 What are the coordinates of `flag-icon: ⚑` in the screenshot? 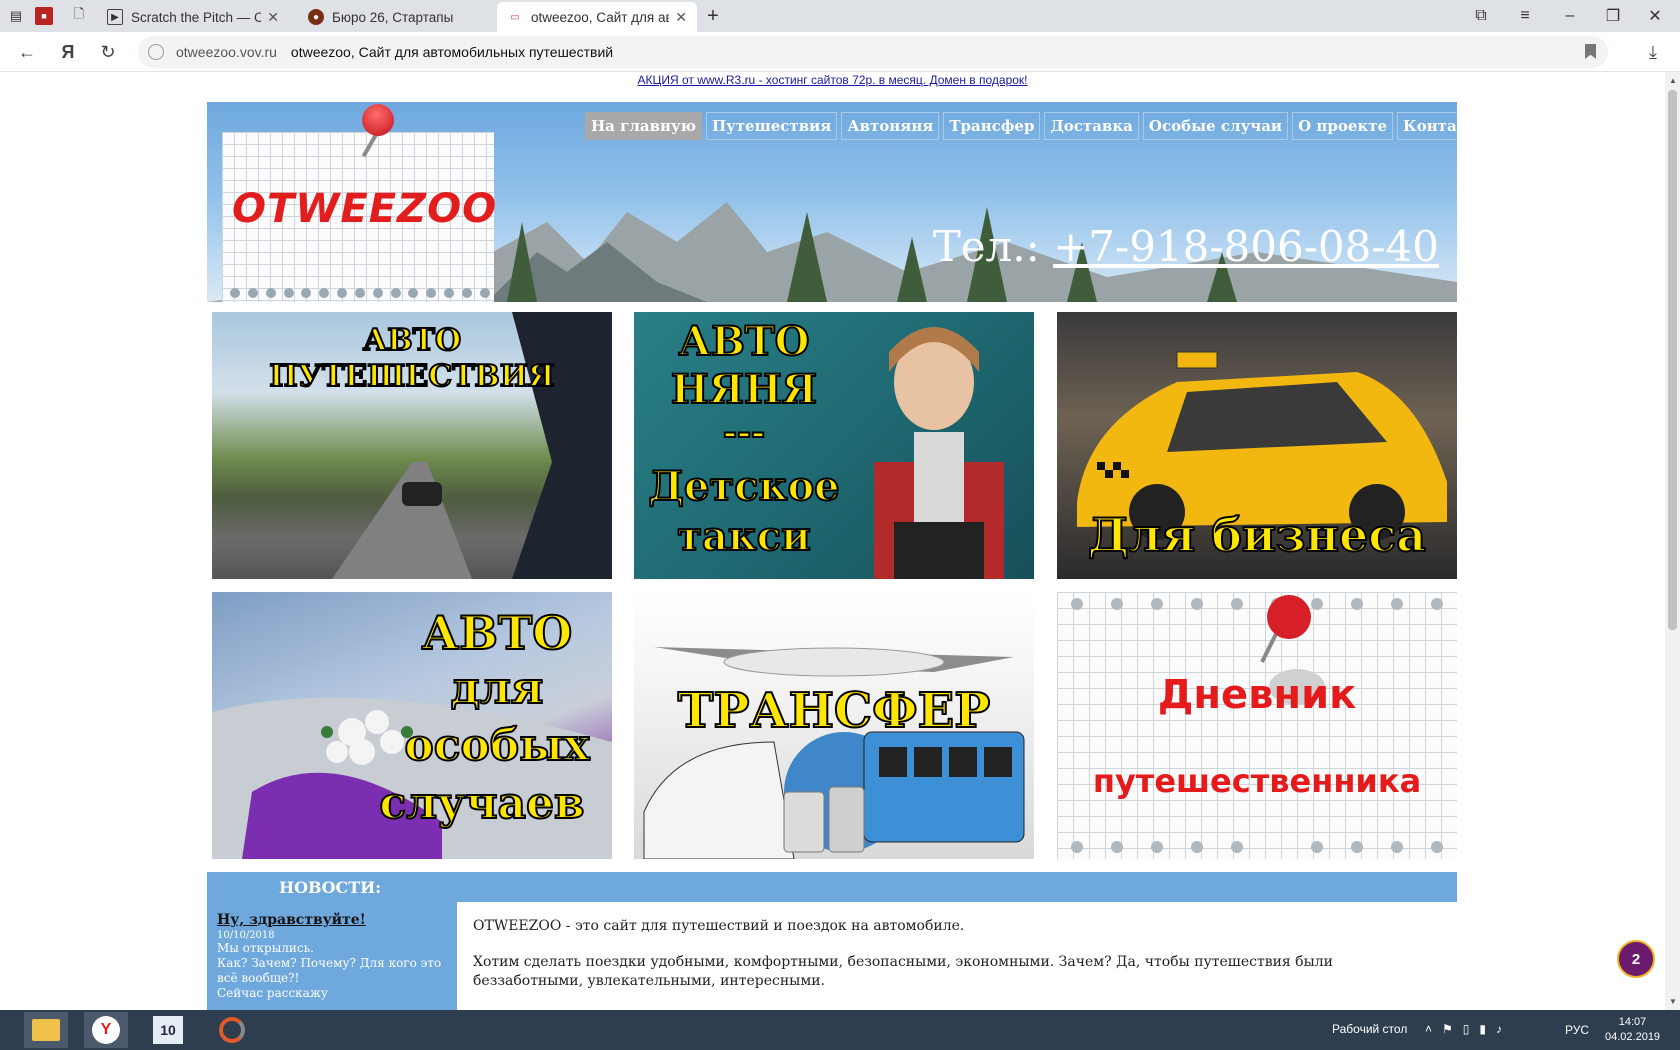 It's located at (1447, 1029).